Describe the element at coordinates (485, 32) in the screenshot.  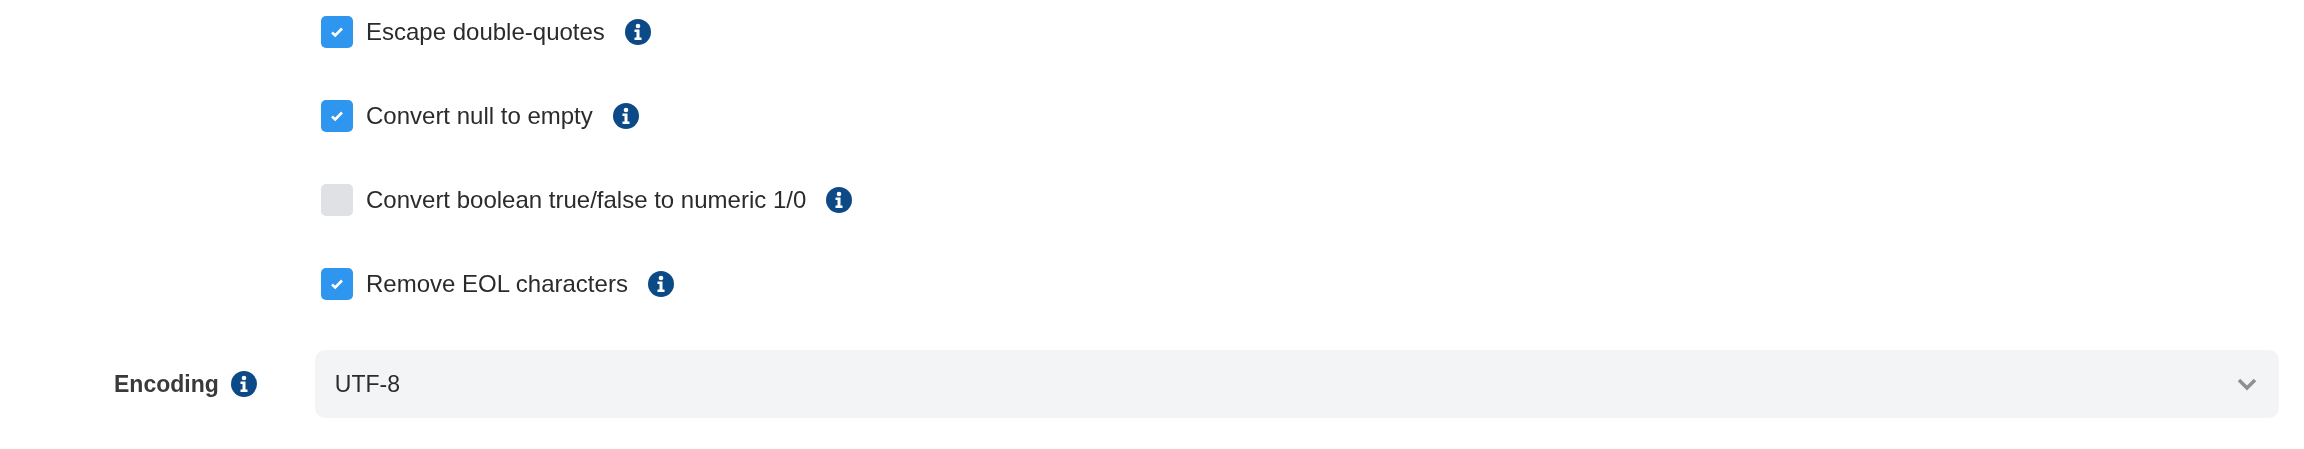
I see `option-label: Escape double-quotes` at that location.